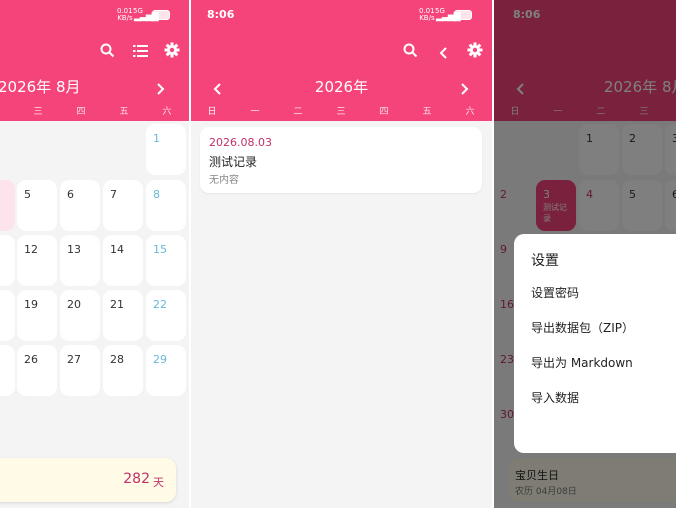  Describe the element at coordinates (80, 205) in the screenshot. I see `day-cell: 6` at that location.